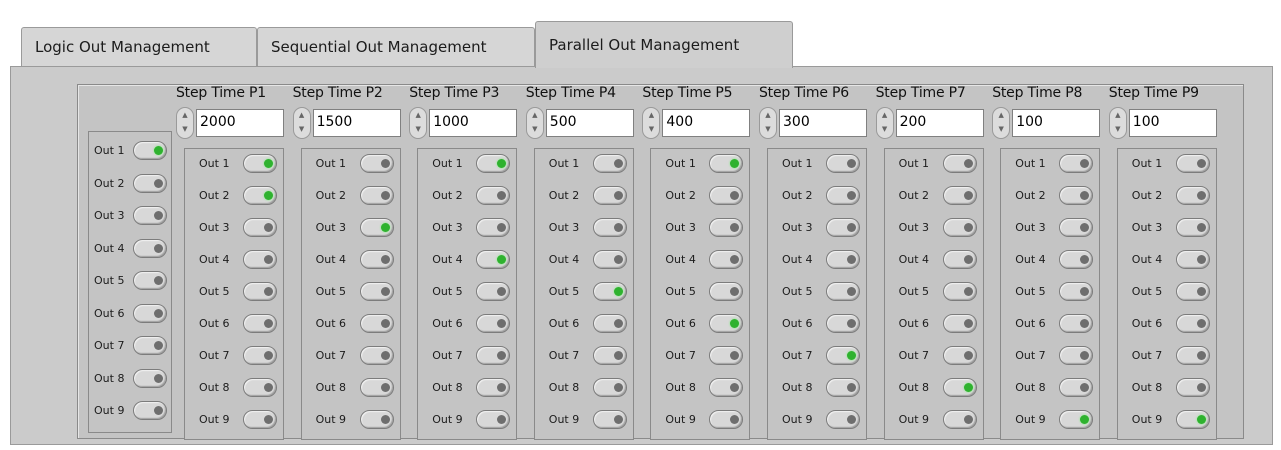 This screenshot has width=1281, height=450. Describe the element at coordinates (589, 123) in the screenshot. I see `step-time-input: 500` at that location.